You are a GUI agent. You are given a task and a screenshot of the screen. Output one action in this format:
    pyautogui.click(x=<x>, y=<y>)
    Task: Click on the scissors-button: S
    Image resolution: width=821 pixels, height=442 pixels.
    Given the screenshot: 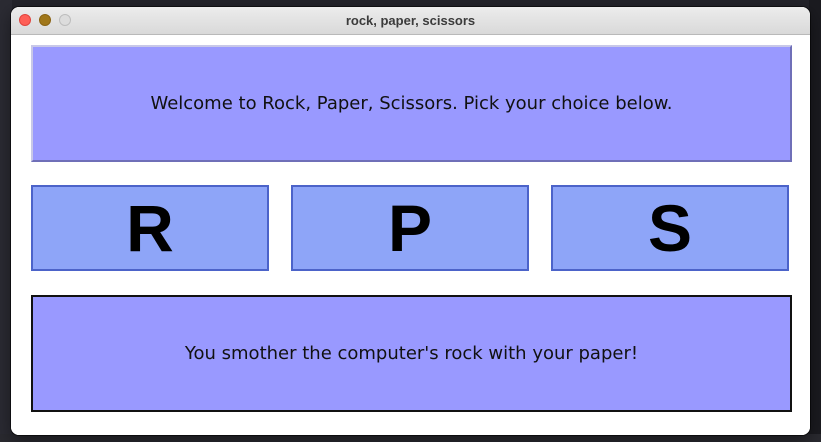 What is the action you would take?
    pyautogui.click(x=670, y=228)
    